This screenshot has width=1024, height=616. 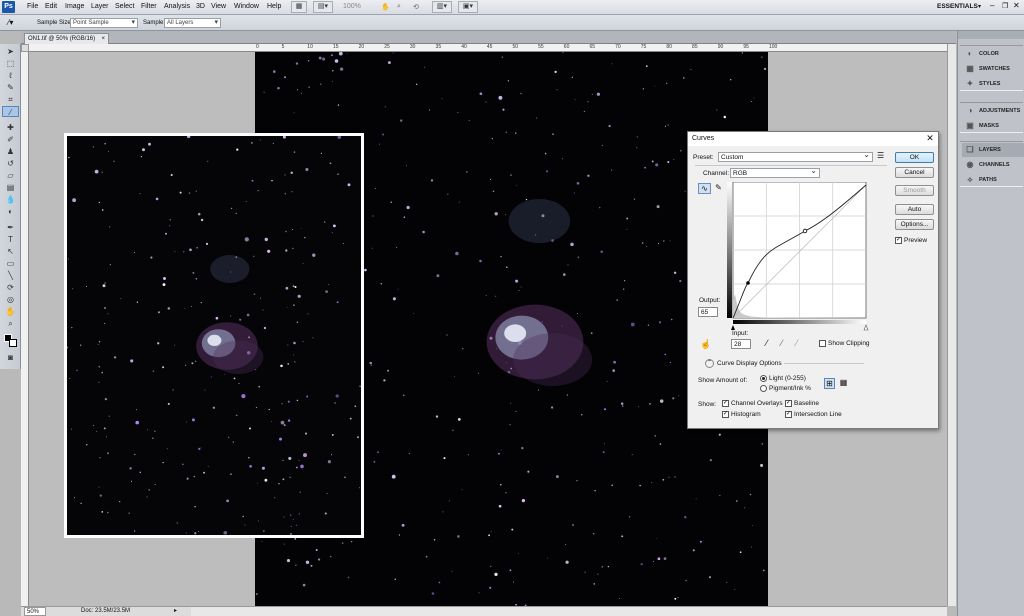 What do you see at coordinates (993, 165) in the screenshot?
I see `panel-channels: ◉ CHANNELS` at bounding box center [993, 165].